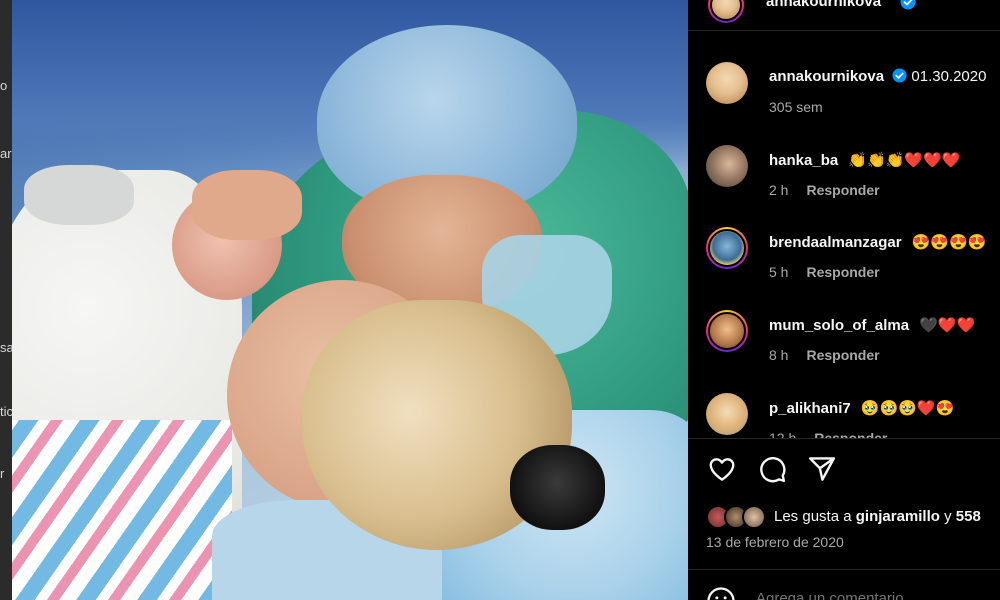 Image resolution: width=1000 pixels, height=600 pixels. What do you see at coordinates (844, 15) in the screenshot?
I see `post-header: annakournikova` at bounding box center [844, 15].